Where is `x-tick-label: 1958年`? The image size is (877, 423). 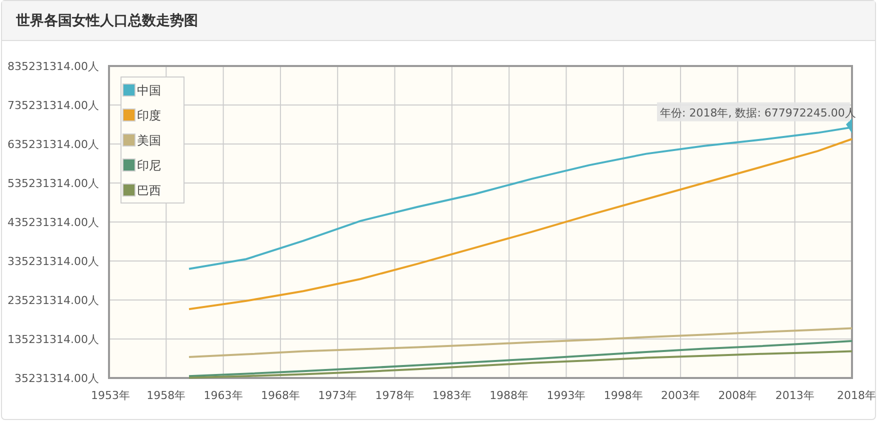
x-tick-label: 1958年 is located at coordinates (166, 395).